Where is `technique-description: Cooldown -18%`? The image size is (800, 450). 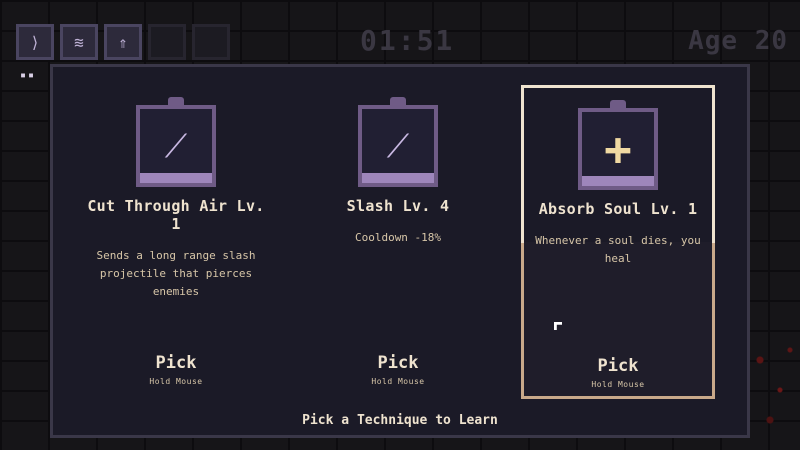 technique-description: Cooldown -18% is located at coordinates (398, 237).